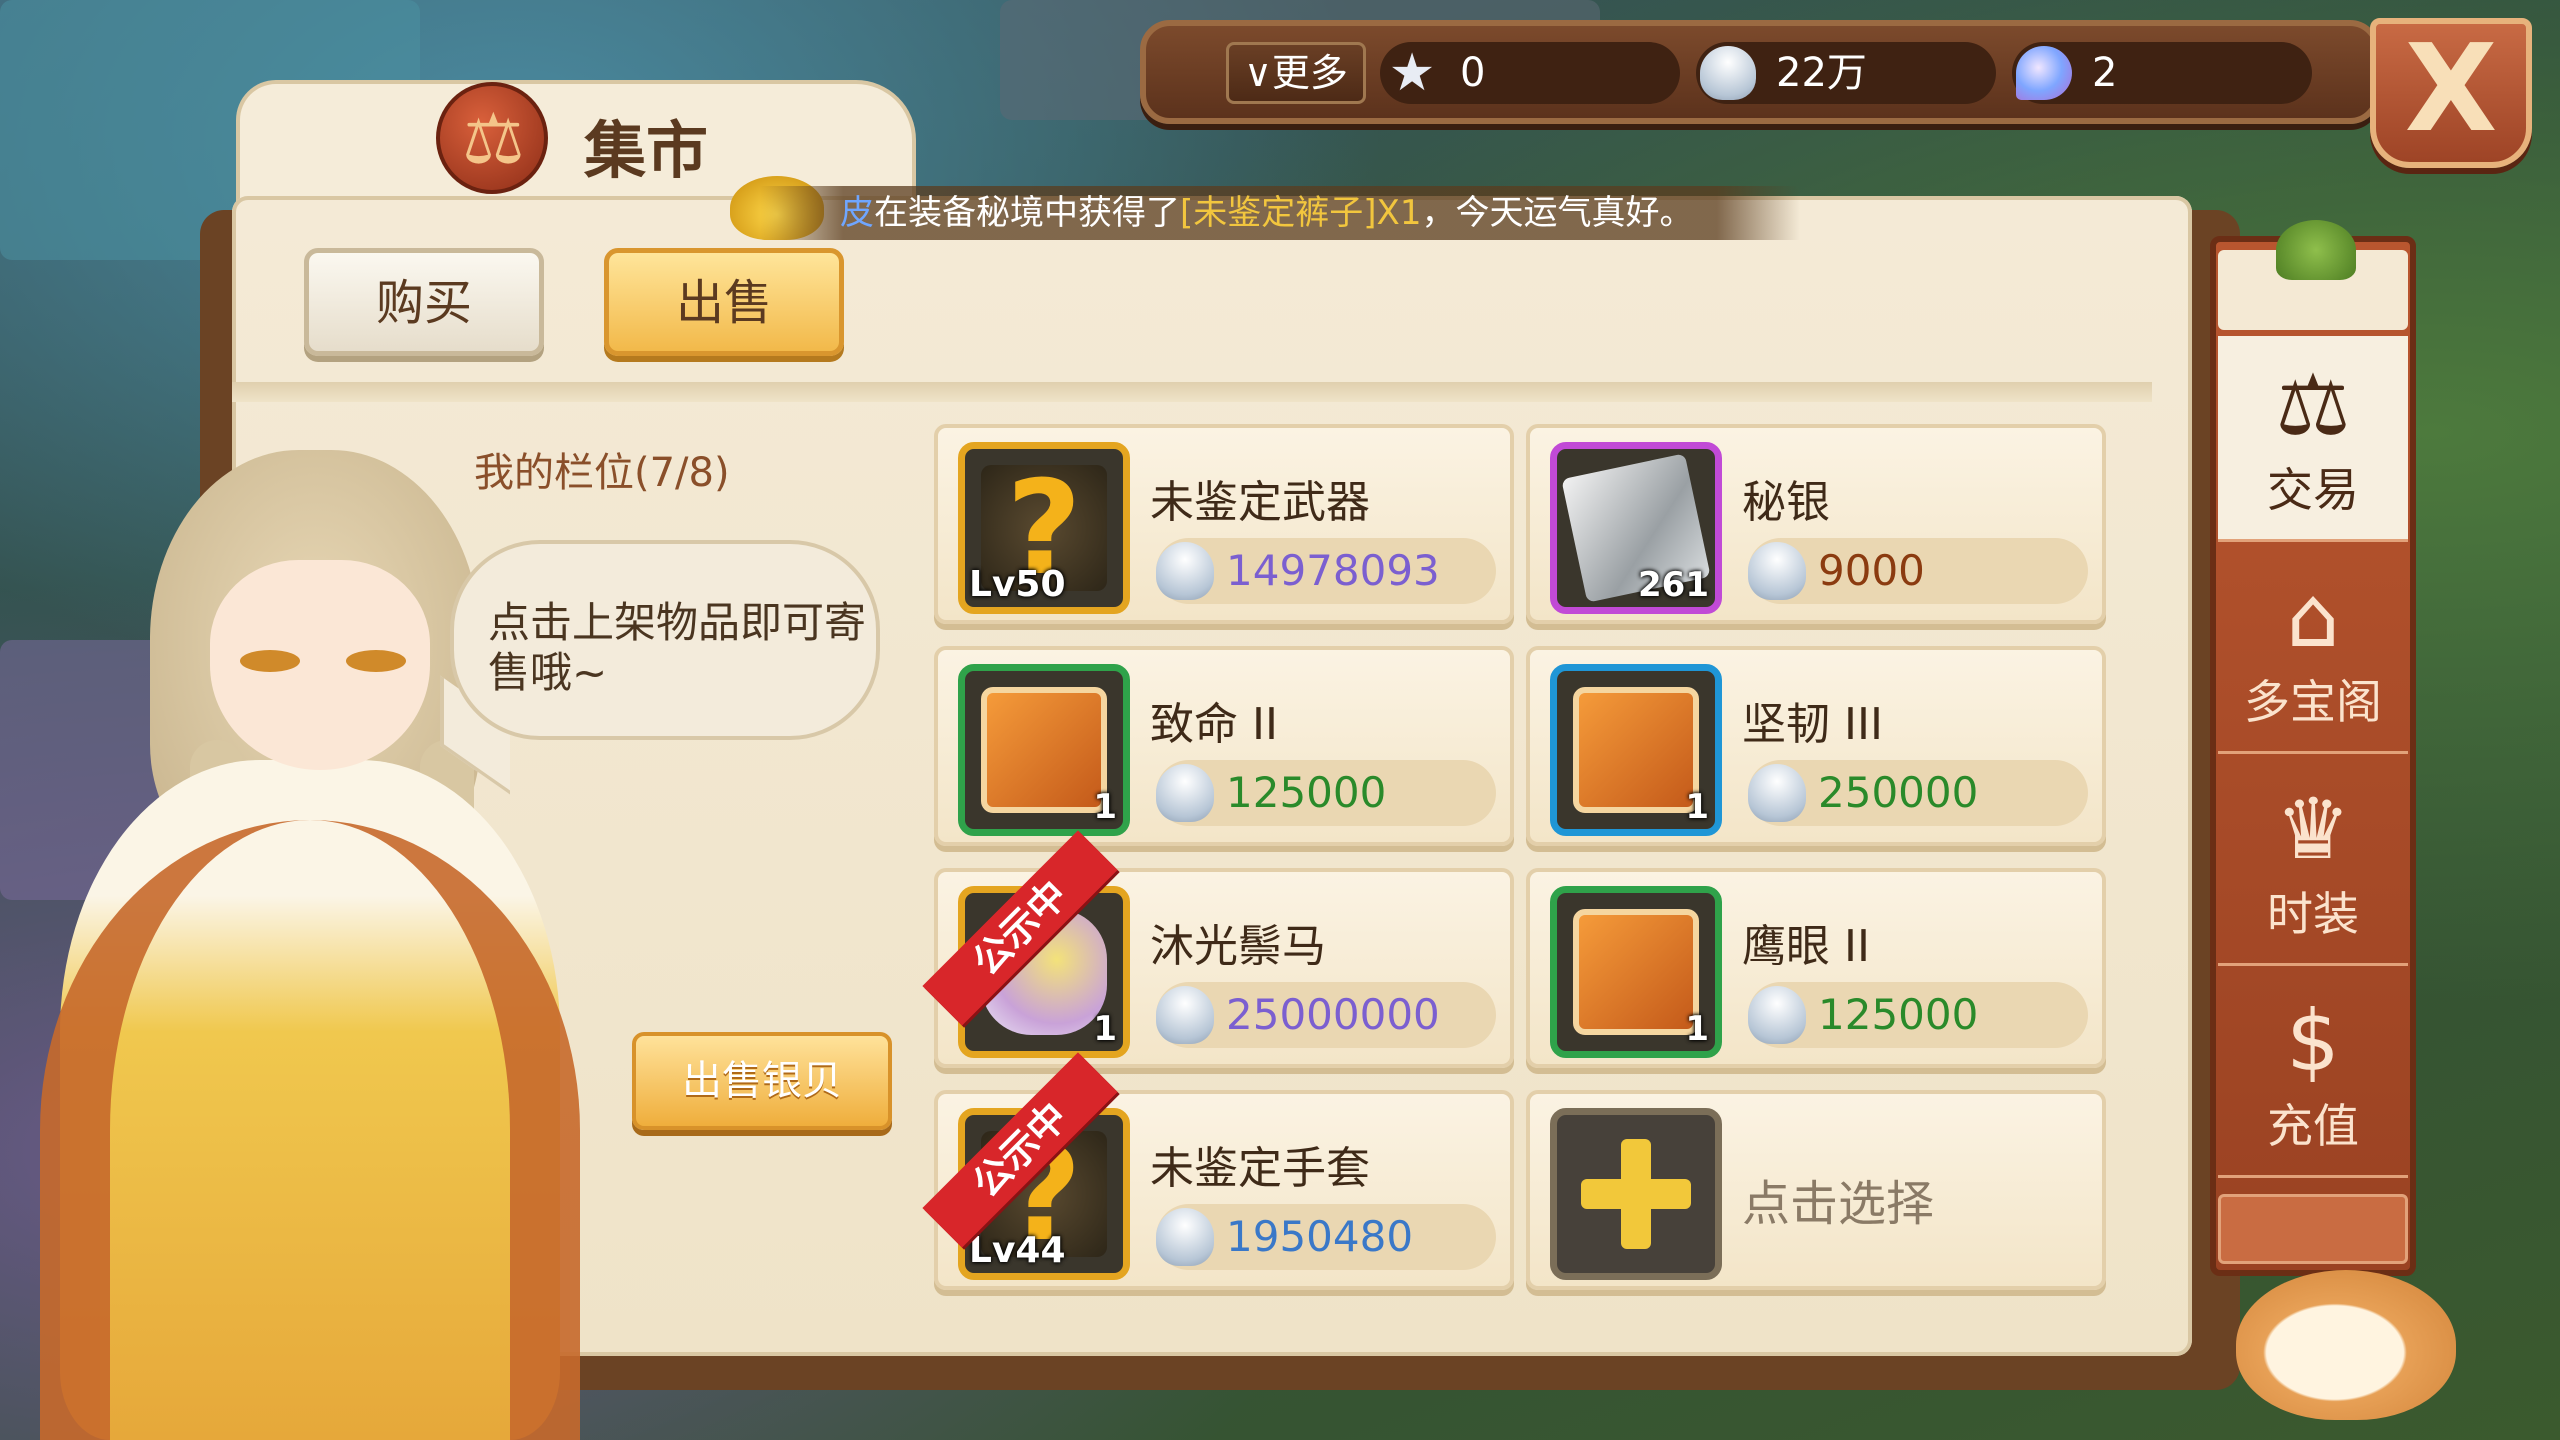 The height and width of the screenshot is (1440, 2560). I want to click on star-value: 0, so click(1473, 73).